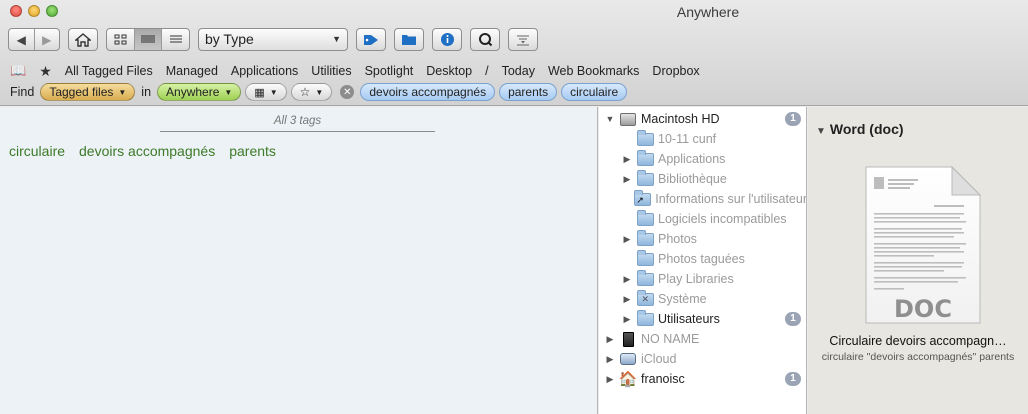 The height and width of the screenshot is (414, 1028). I want to click on reveal-folder-button, so click(409, 39).